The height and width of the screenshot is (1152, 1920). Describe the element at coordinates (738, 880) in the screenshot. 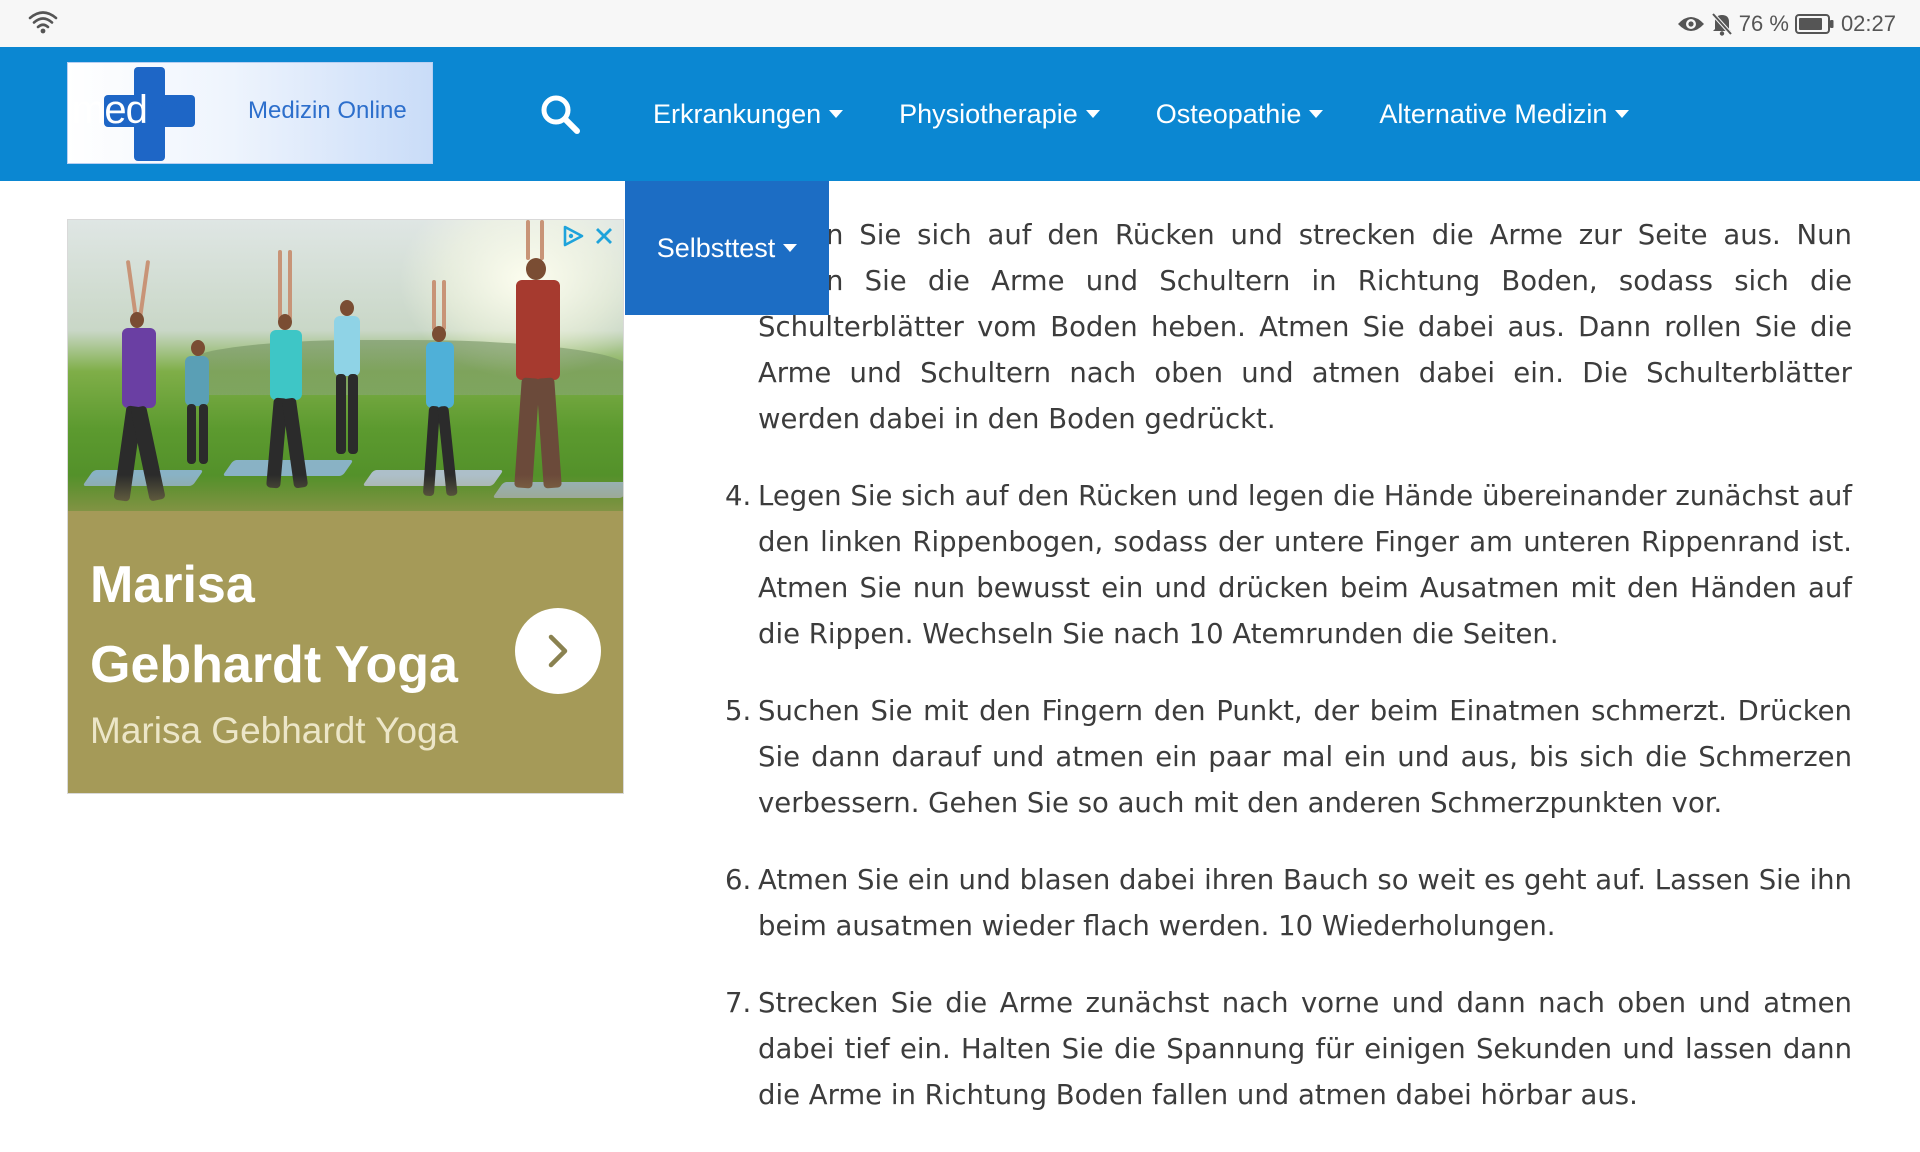

I see `list-number: 6.` at that location.